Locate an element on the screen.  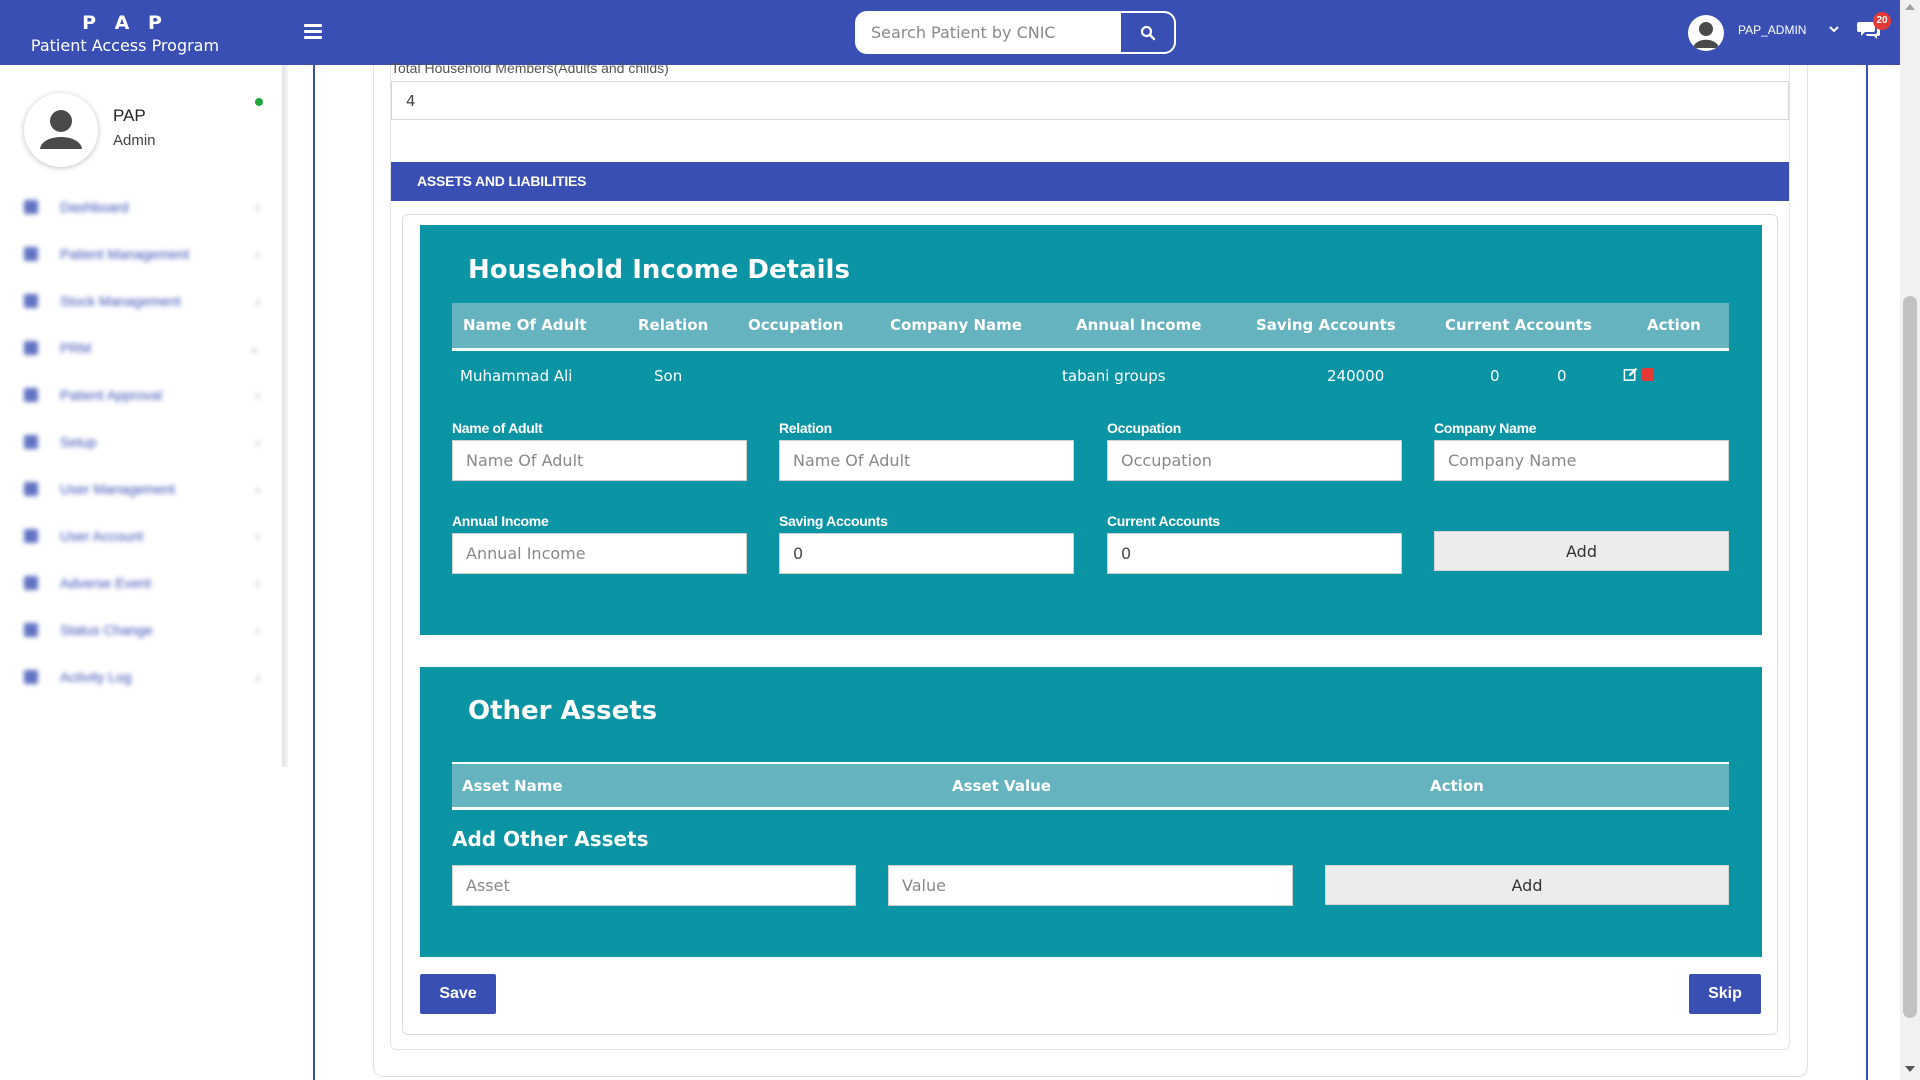
search-button is located at coordinates (1147, 32).